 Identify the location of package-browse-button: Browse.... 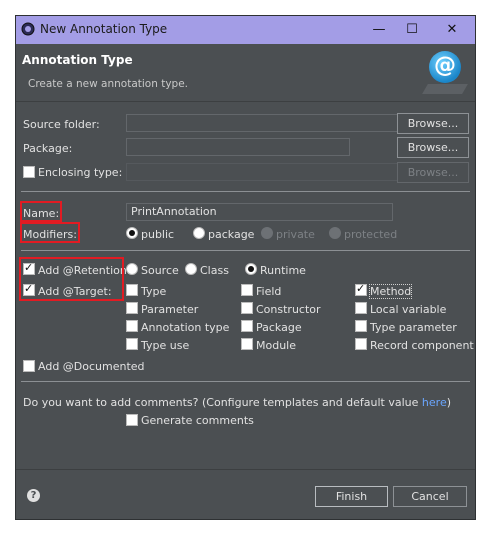
(433, 147).